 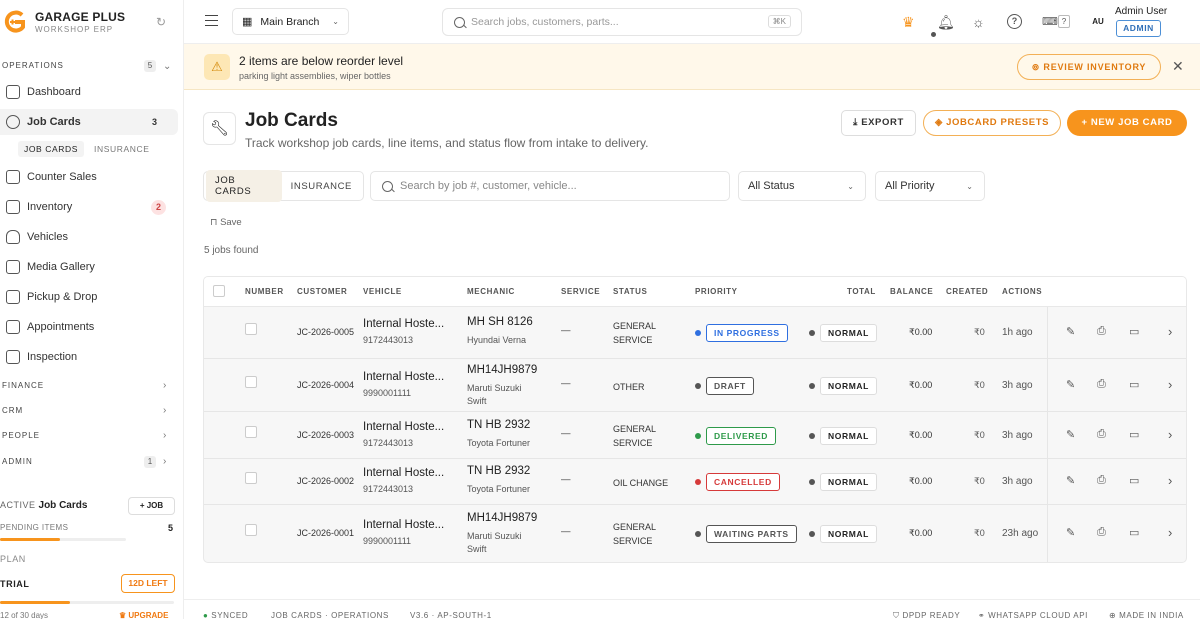 What do you see at coordinates (290, 21) in the screenshot?
I see `branch-selector: ▦ Main Branch ⌄` at bounding box center [290, 21].